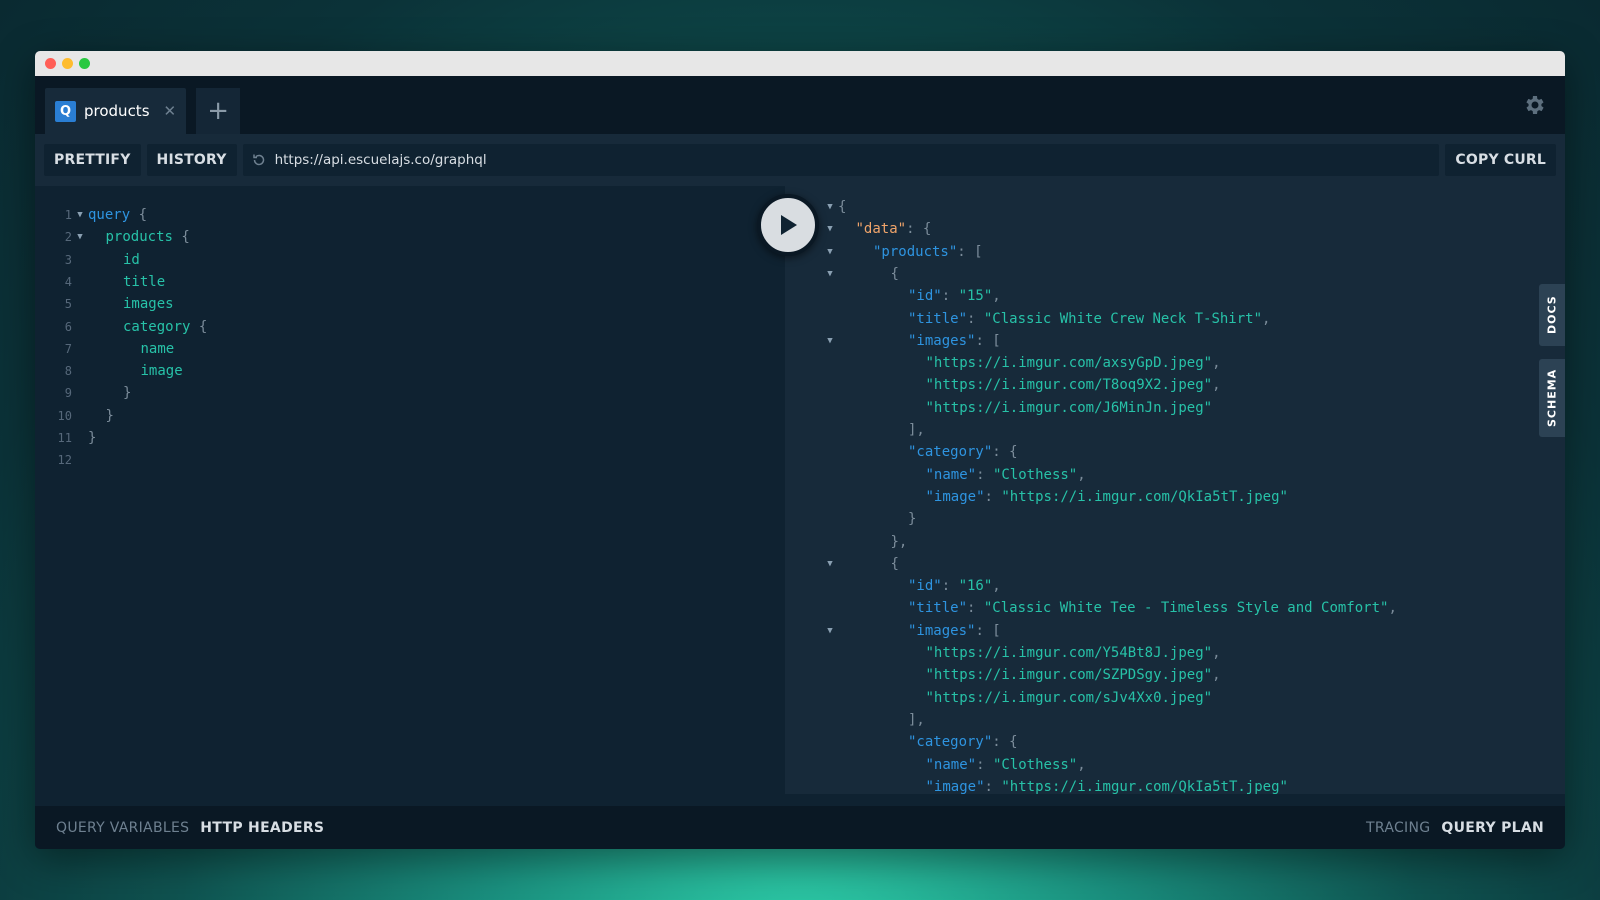  Describe the element at coordinates (115, 371) in the screenshot. I see `editor-line: 8 image` at that location.